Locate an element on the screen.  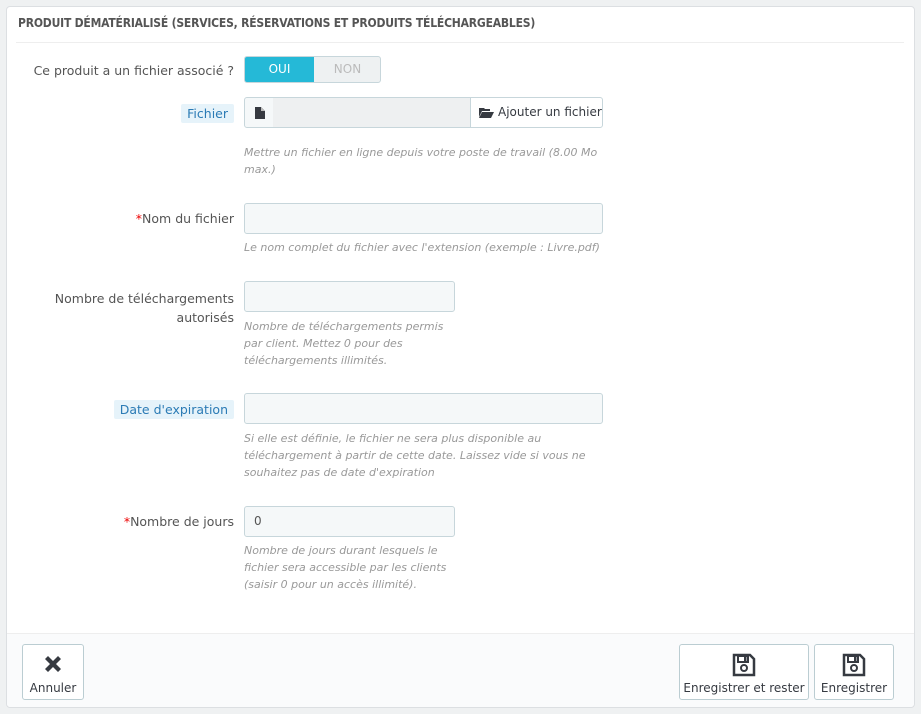
has-file-switch: OUI NON is located at coordinates (312, 69).